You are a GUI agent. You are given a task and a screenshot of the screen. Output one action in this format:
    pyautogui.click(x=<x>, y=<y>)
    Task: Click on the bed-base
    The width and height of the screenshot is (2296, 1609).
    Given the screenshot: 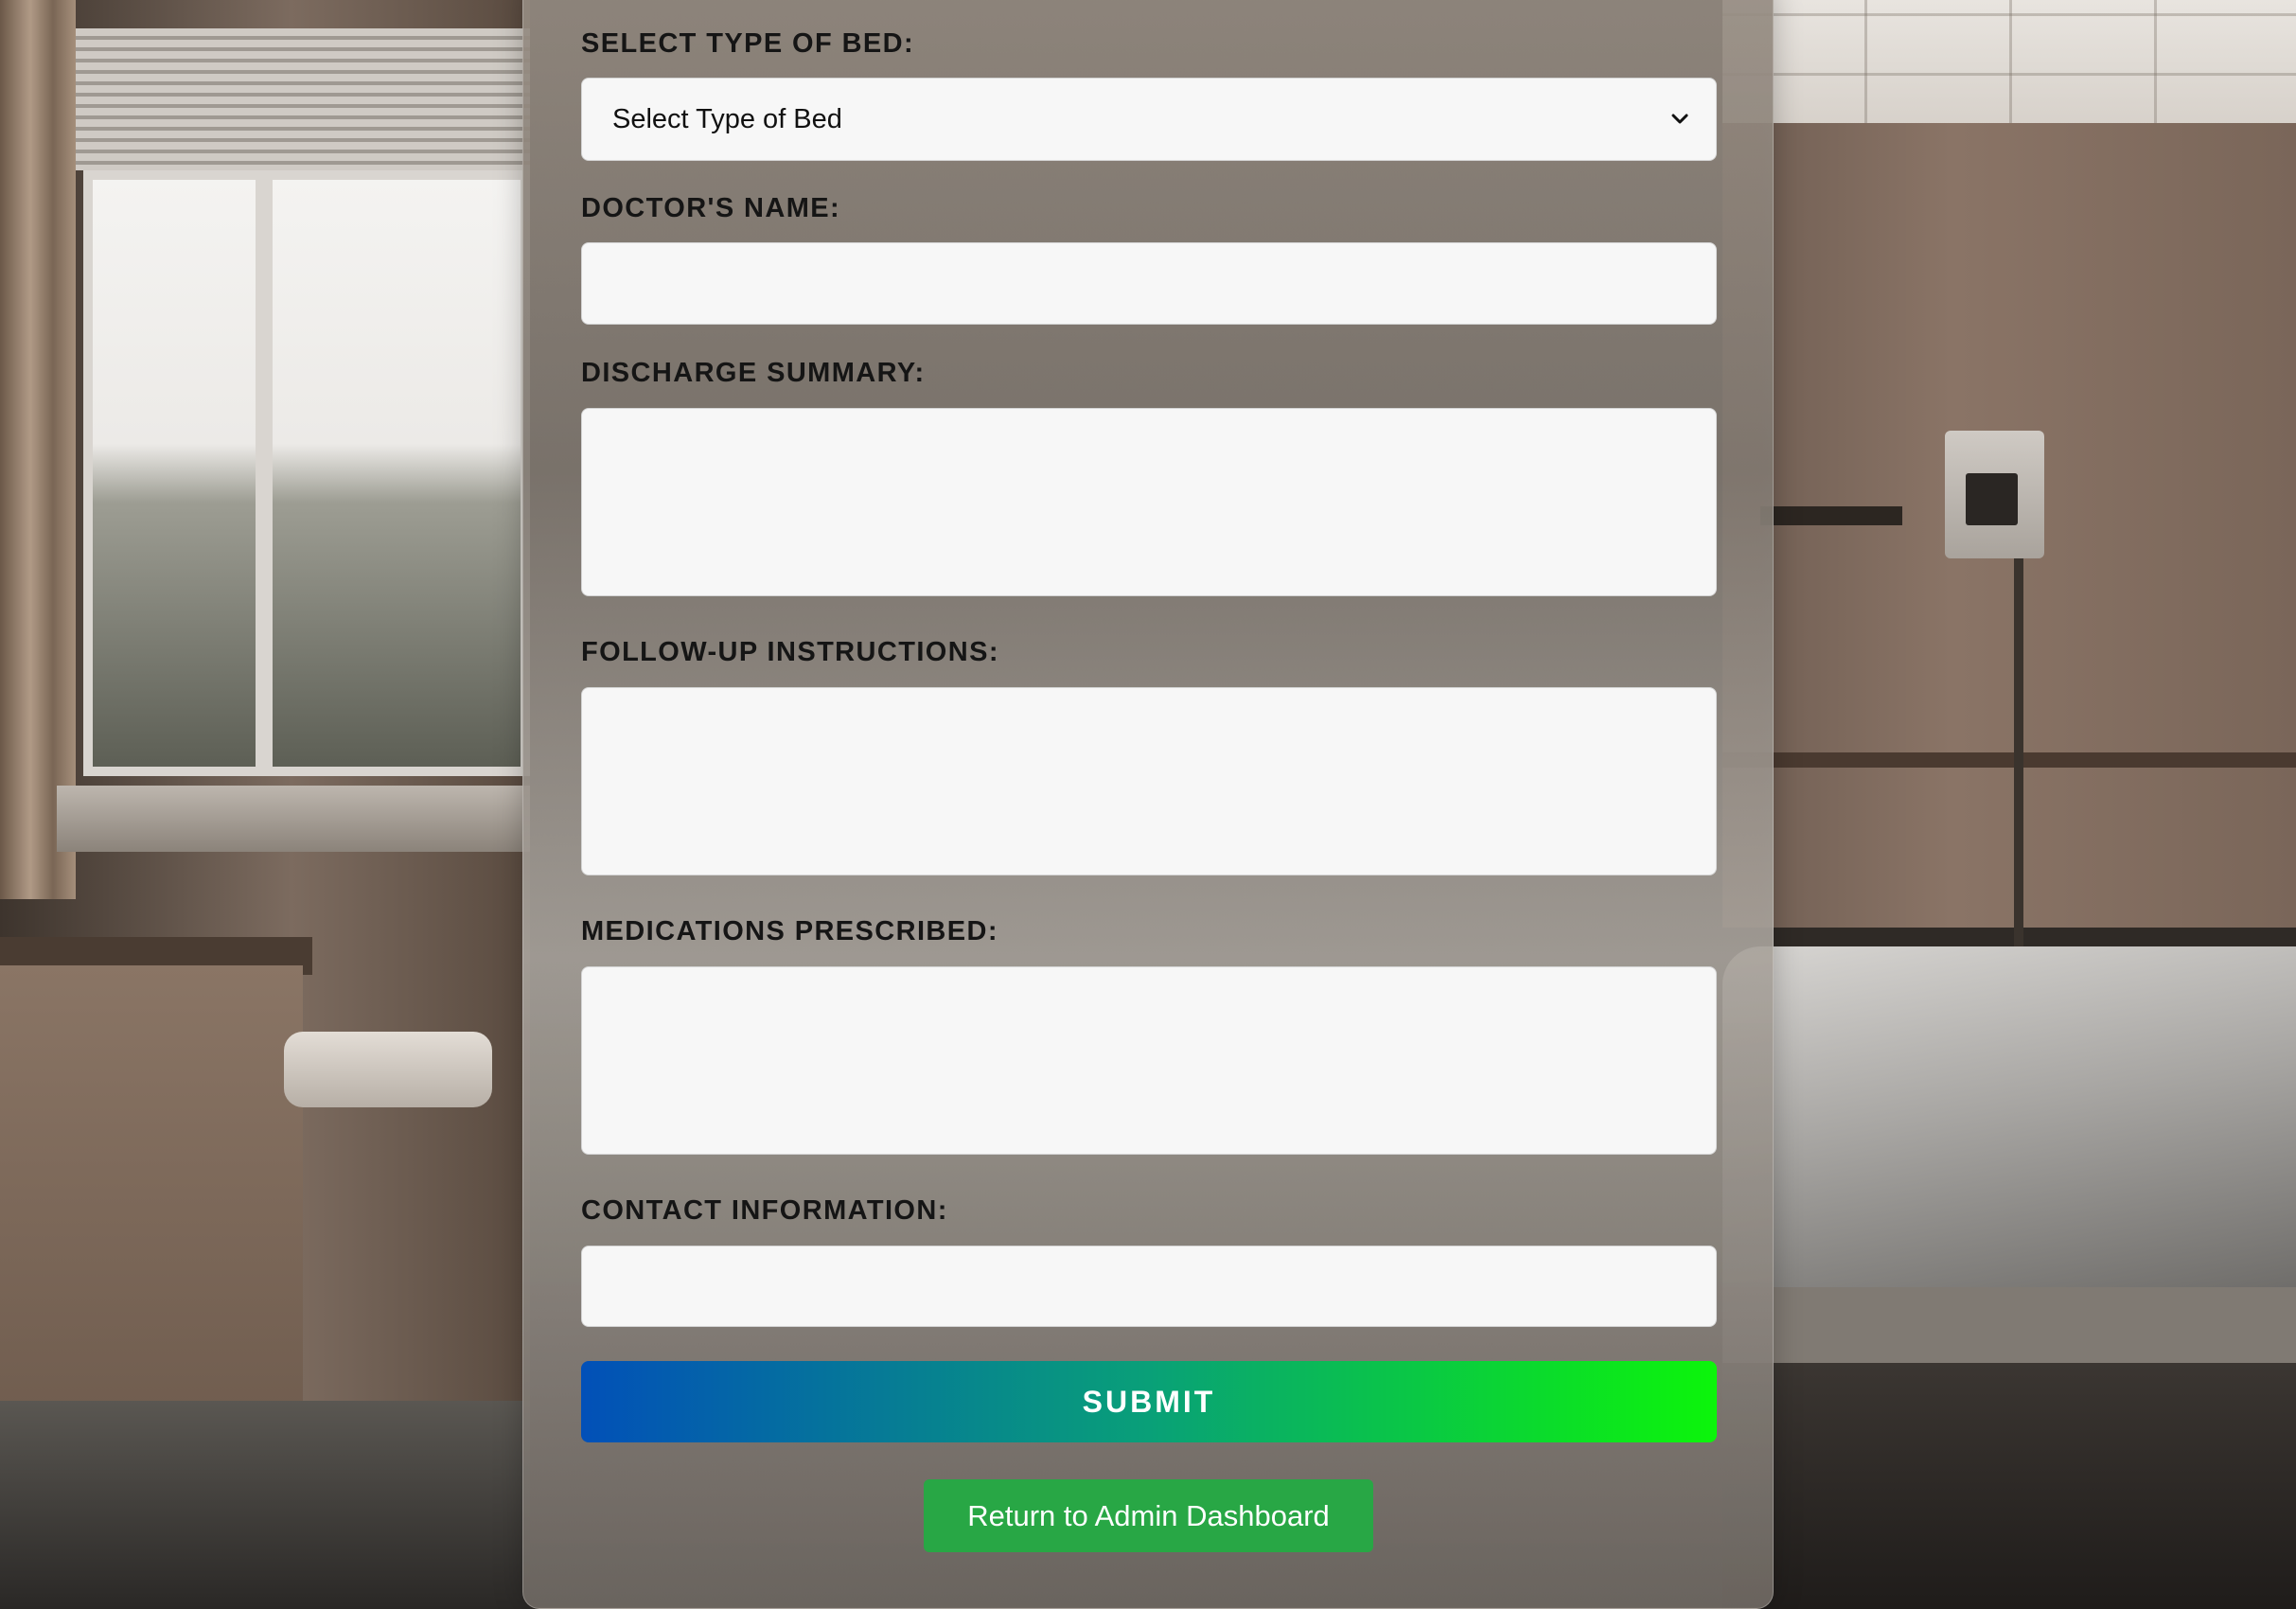 What is the action you would take?
    pyautogui.click(x=2009, y=1325)
    